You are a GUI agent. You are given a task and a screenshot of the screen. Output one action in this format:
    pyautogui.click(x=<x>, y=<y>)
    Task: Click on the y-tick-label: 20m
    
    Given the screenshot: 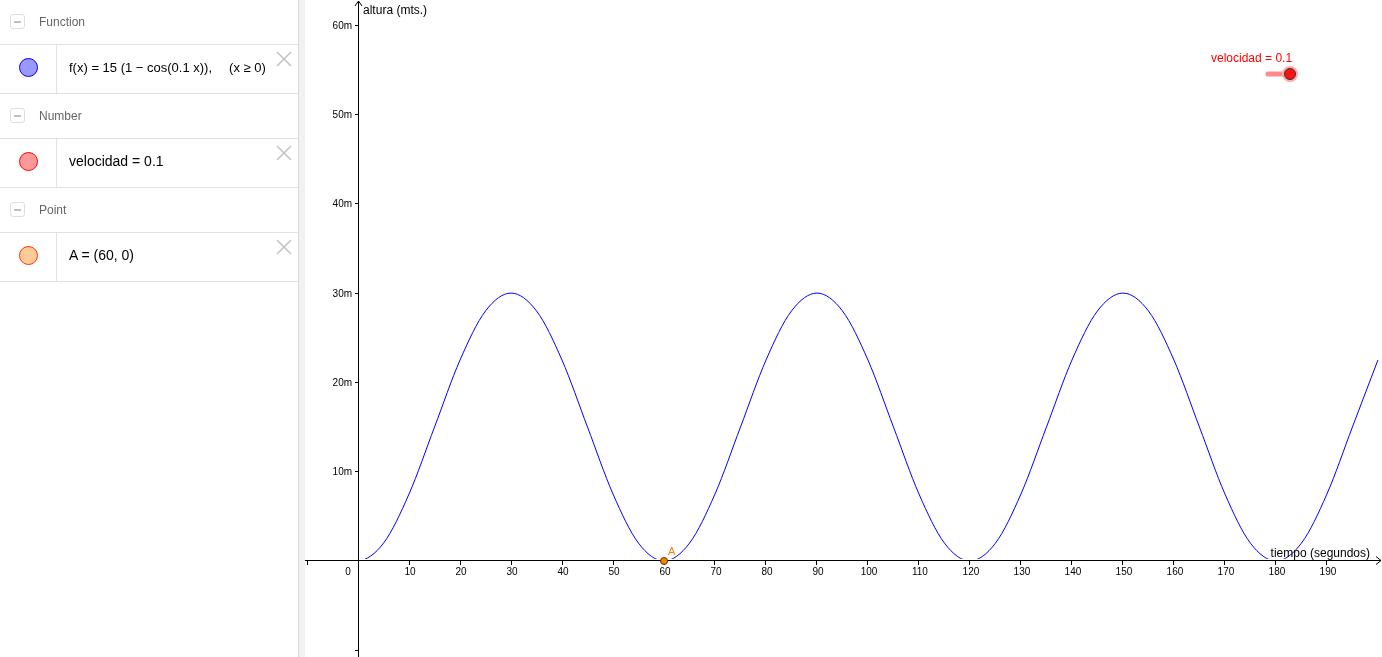 What is the action you would take?
    pyautogui.click(x=342, y=382)
    